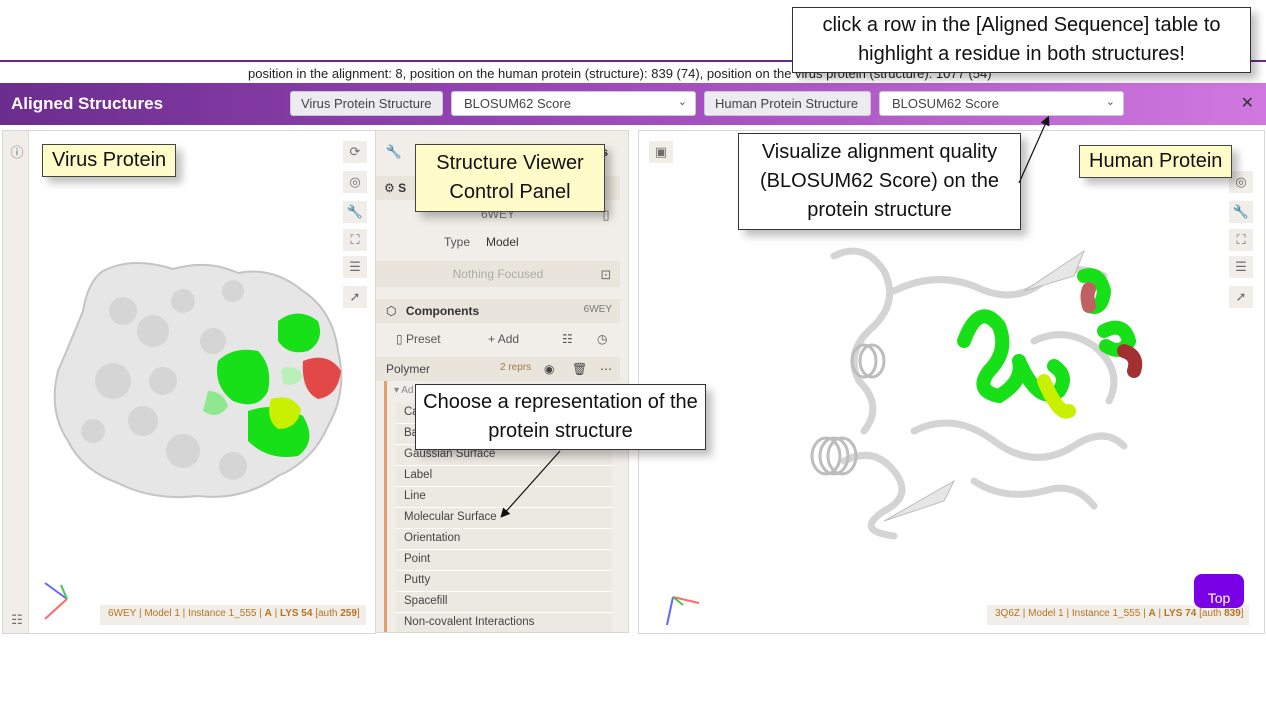  Describe the element at coordinates (498, 369) in the screenshot. I see `polymer-row: Polymer 2 reprs ◉ 🗑 ⋯` at that location.